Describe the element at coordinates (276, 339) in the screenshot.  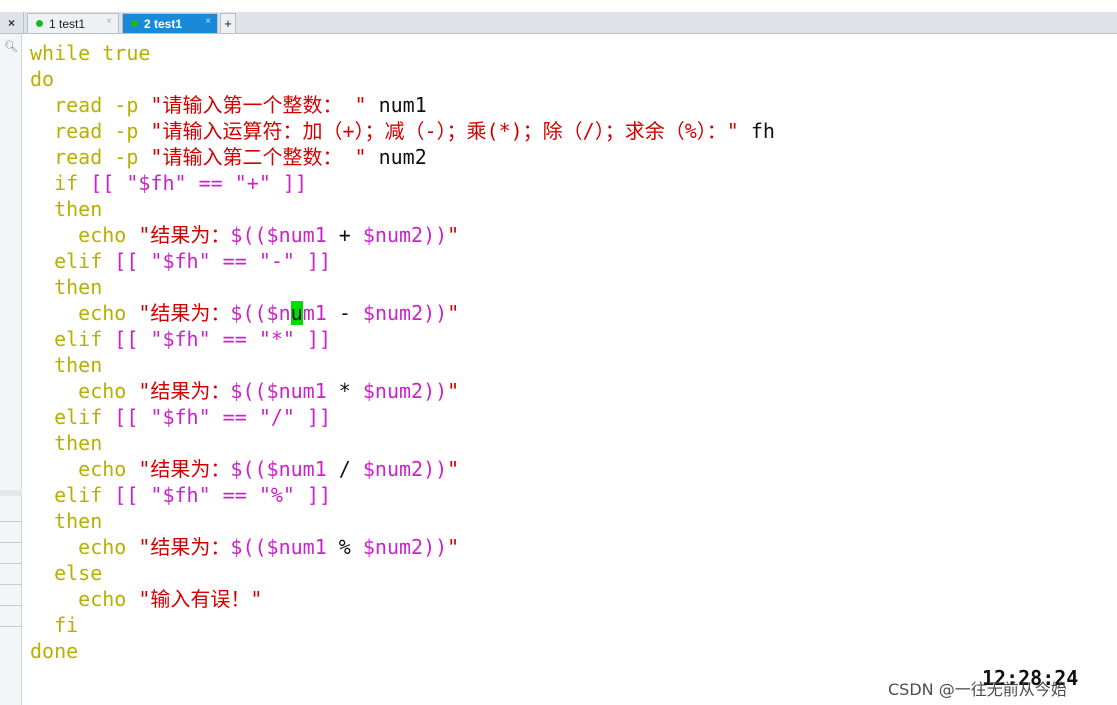
I see `code-token: "*"` at that location.